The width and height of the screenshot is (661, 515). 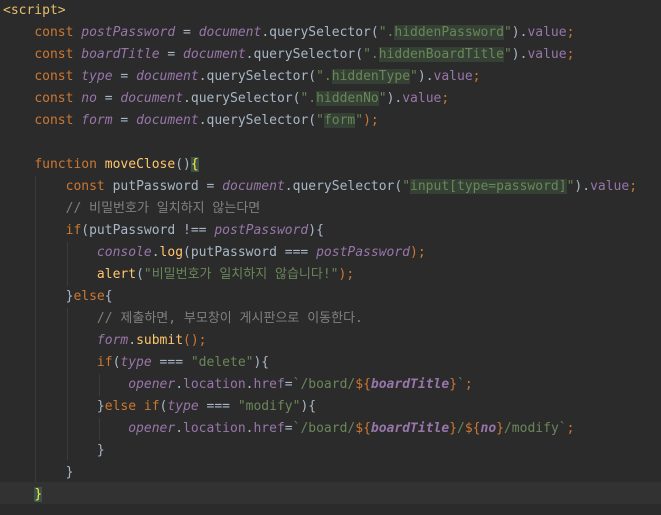 I want to click on code-token: form, so click(x=339, y=120).